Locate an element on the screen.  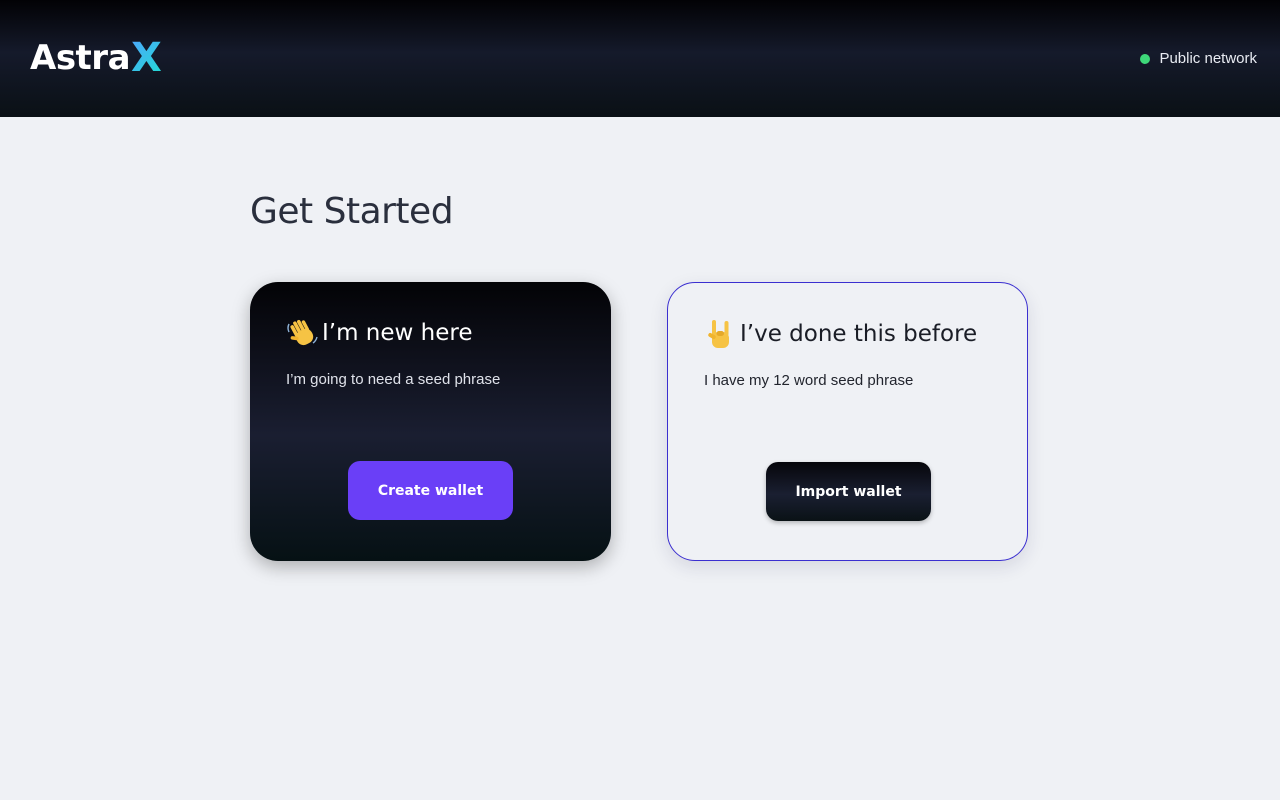
astrax-logo: Astra X is located at coordinates (96, 58).